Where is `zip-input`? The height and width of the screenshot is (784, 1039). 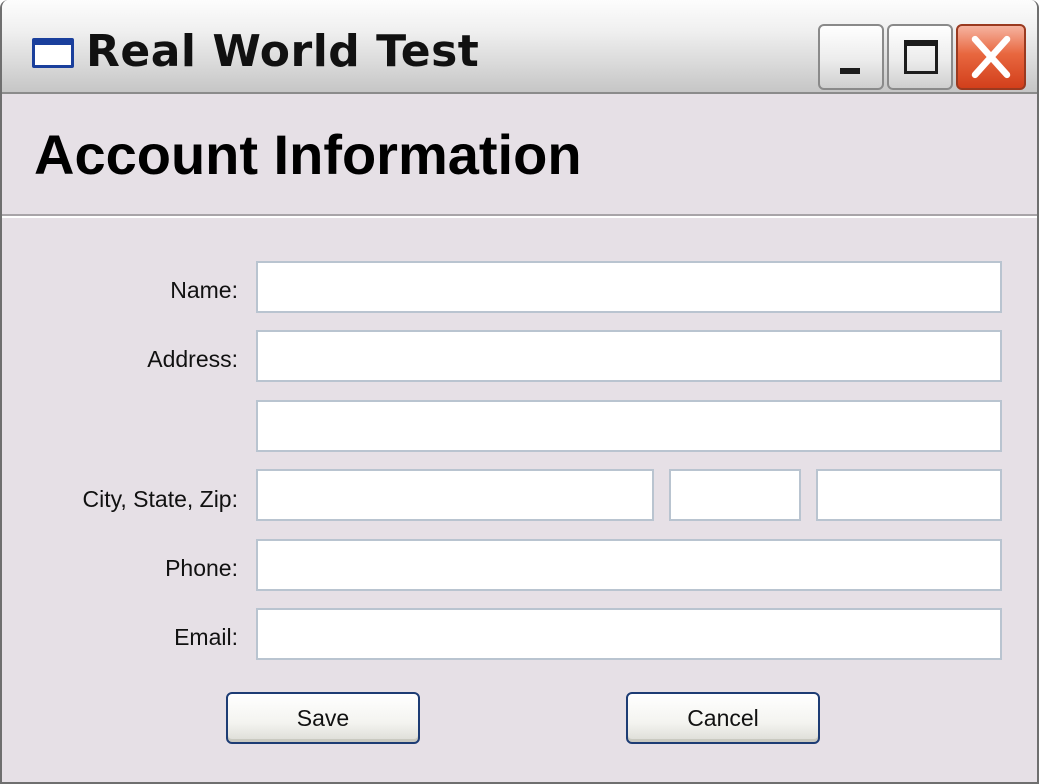
zip-input is located at coordinates (909, 495).